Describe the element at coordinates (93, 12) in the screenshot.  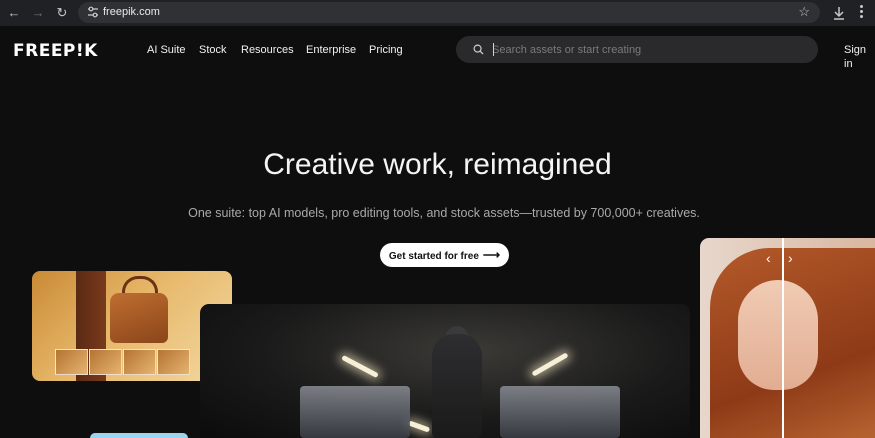
I see `tune-icon` at that location.